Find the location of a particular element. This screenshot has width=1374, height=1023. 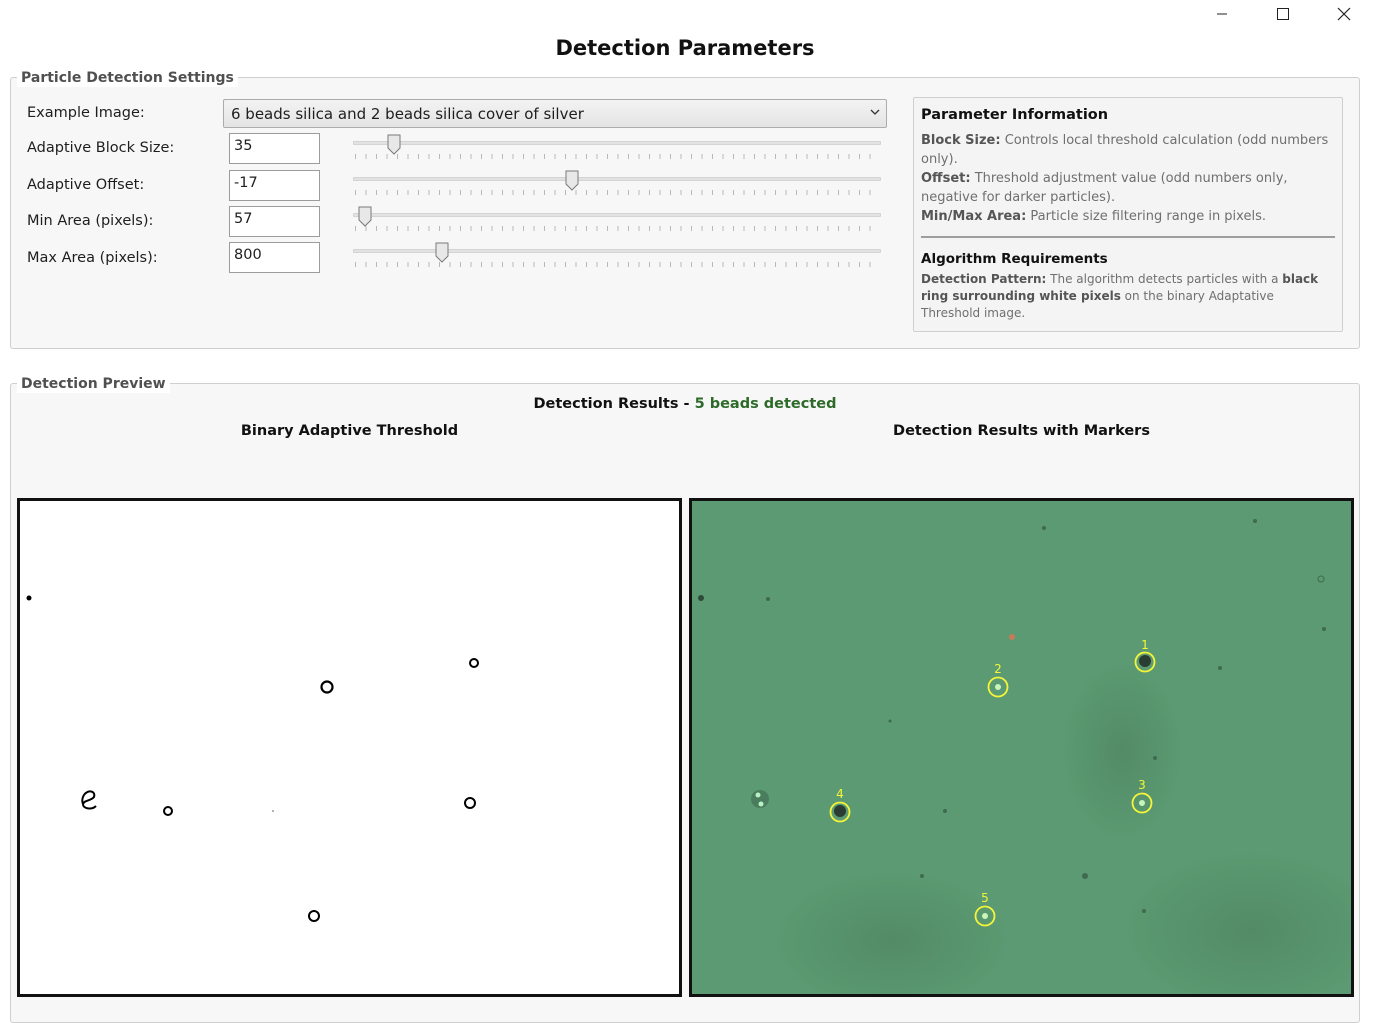

binary-threshold-title: Binary Adaptive Threshold is located at coordinates (349, 431).